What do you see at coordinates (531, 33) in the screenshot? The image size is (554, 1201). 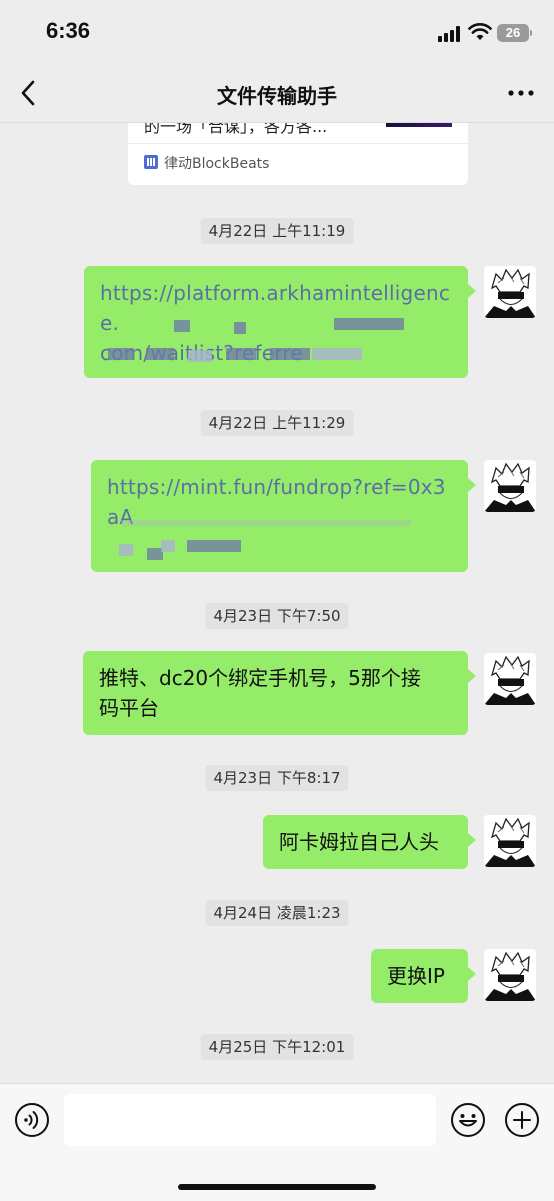 I see `battery-nub` at bounding box center [531, 33].